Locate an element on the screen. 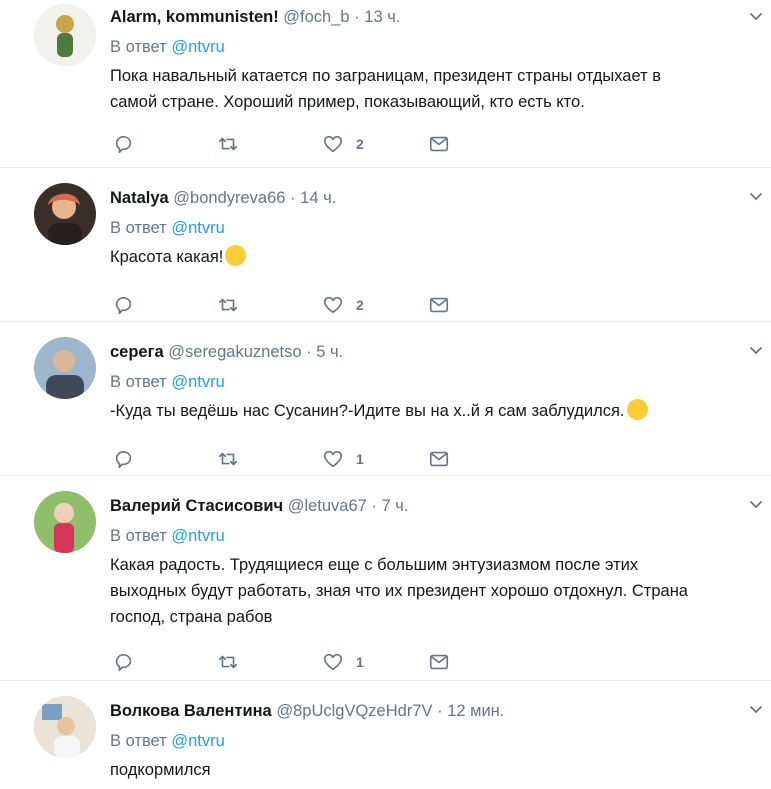 Image resolution: width=771 pixels, height=789 pixels. tweet-text-line: подкормился is located at coordinates (160, 770).